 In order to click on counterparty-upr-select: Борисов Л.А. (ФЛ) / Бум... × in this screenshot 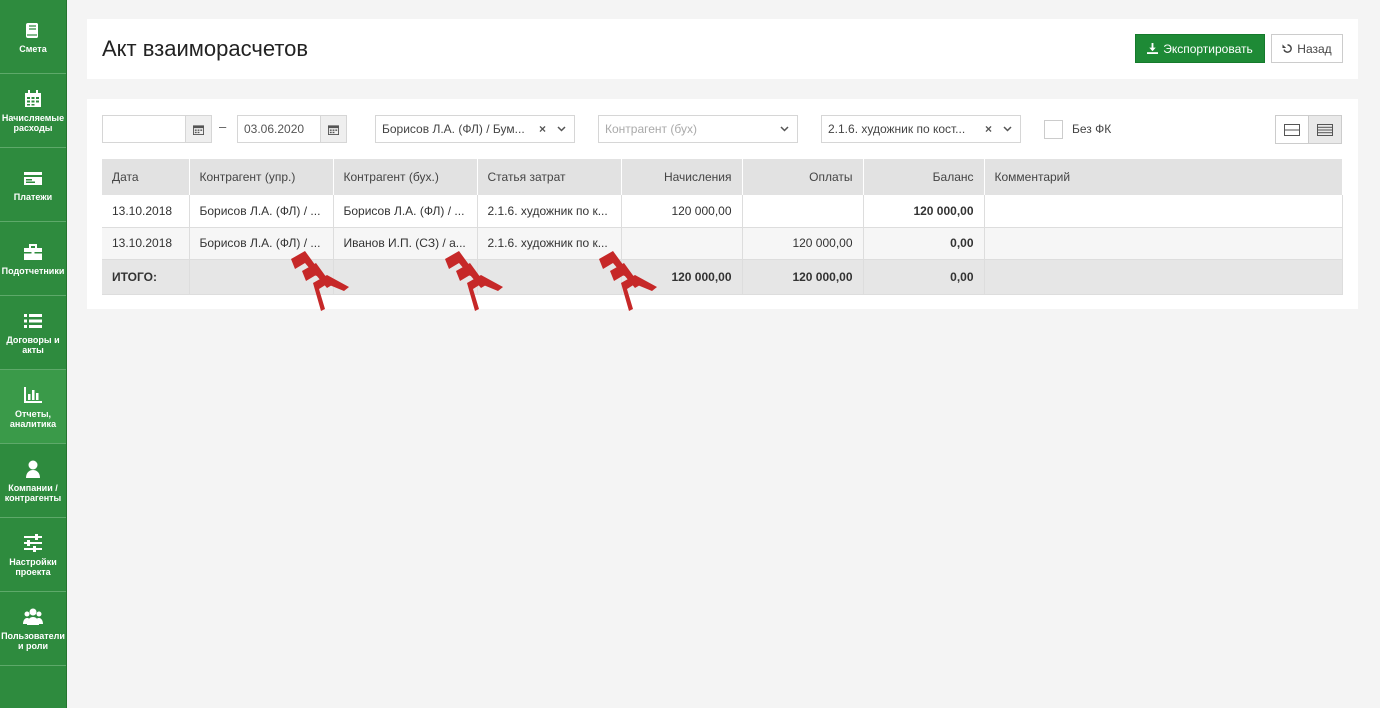, I will do `click(475, 129)`.